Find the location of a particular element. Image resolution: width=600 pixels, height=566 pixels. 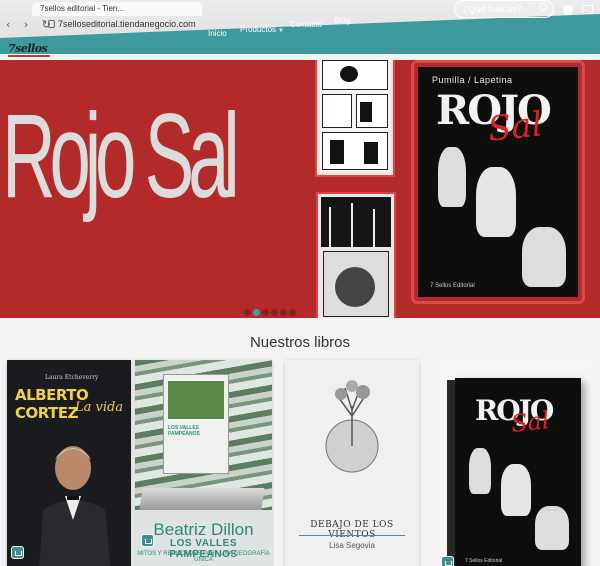

chevron-down-icon: ▼ is located at coordinates (281, 31).